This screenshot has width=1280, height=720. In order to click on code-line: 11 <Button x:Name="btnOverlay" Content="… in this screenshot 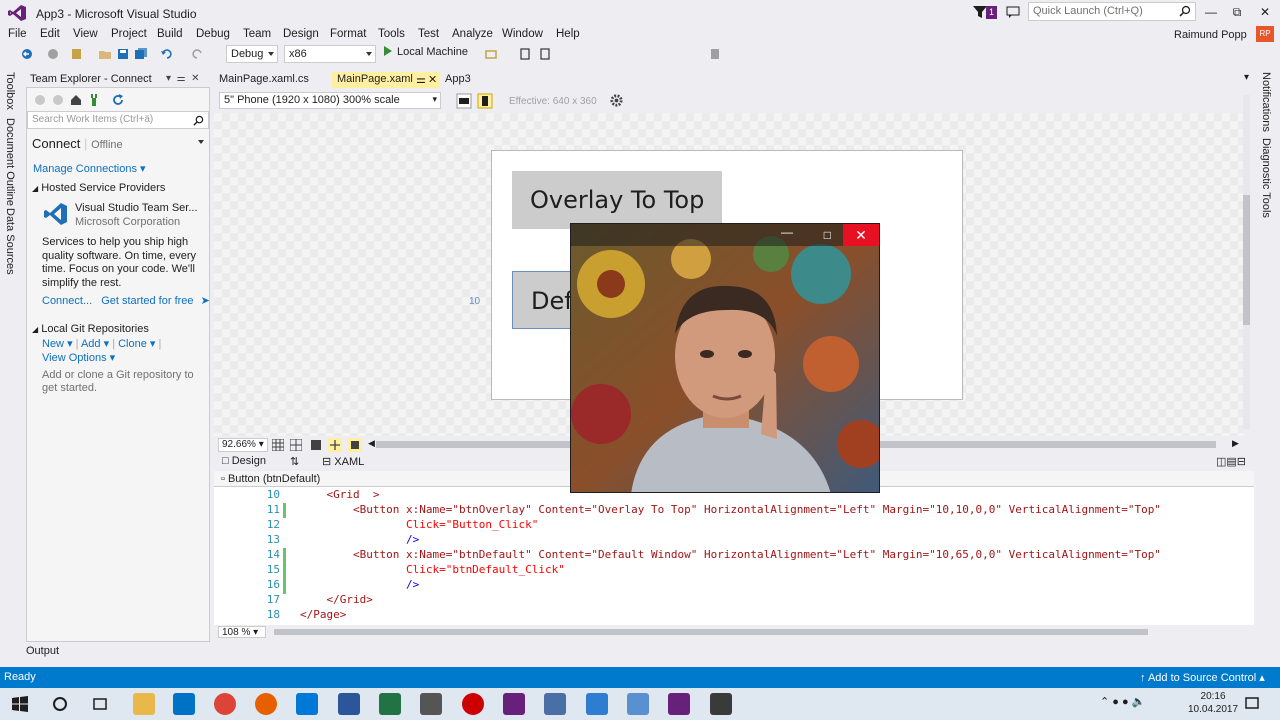, I will do `click(729, 510)`.